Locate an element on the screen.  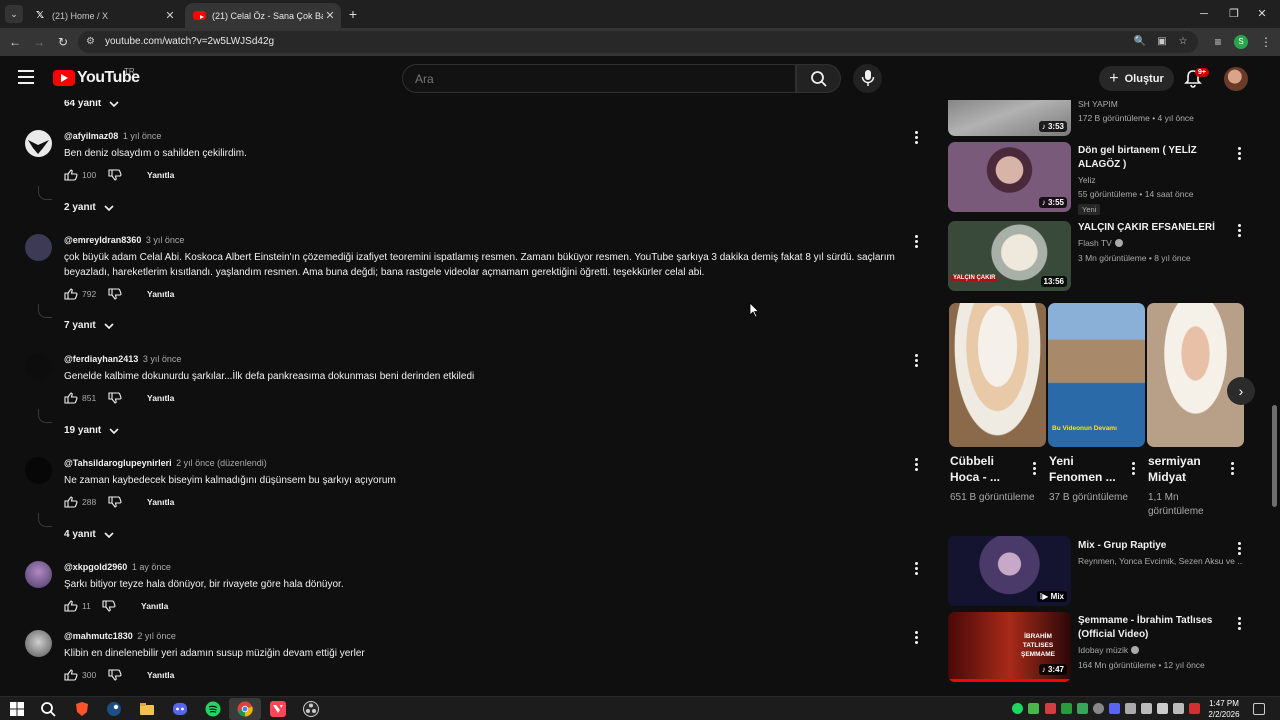
file-explorer-icon is located at coordinates (147, 709).